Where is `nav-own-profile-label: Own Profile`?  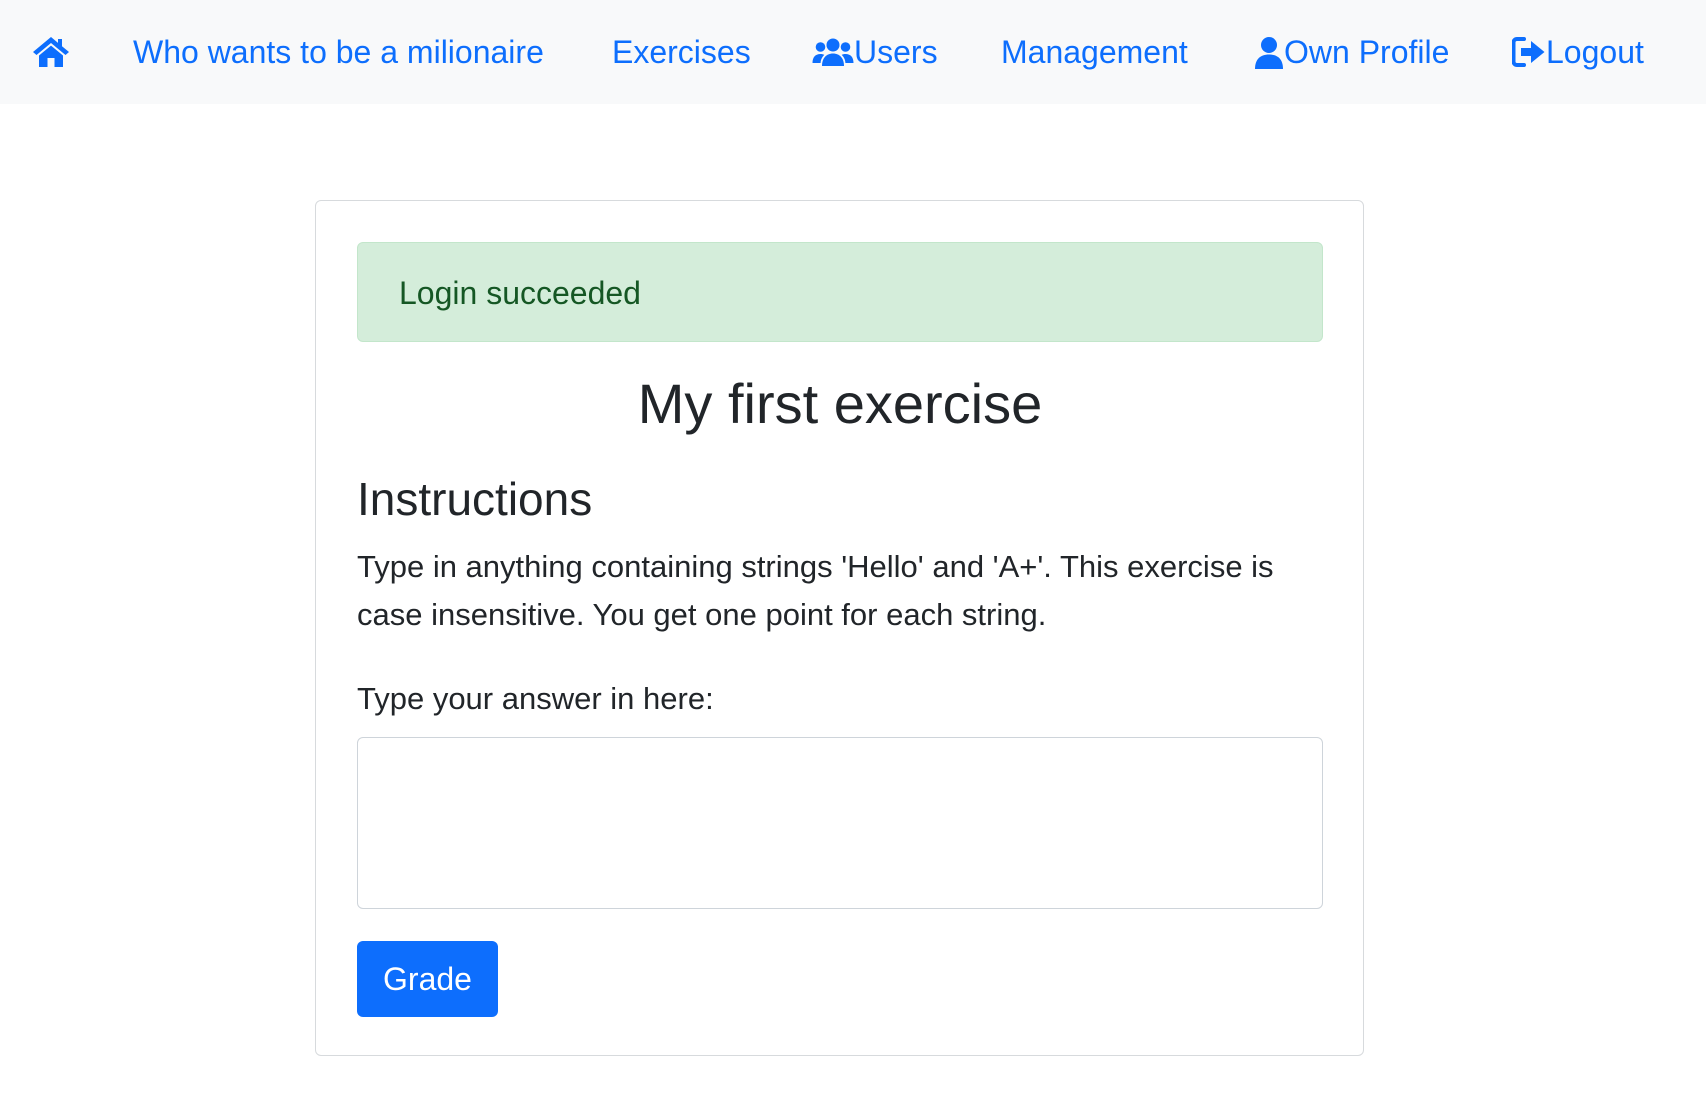 nav-own-profile-label: Own Profile is located at coordinates (1367, 51).